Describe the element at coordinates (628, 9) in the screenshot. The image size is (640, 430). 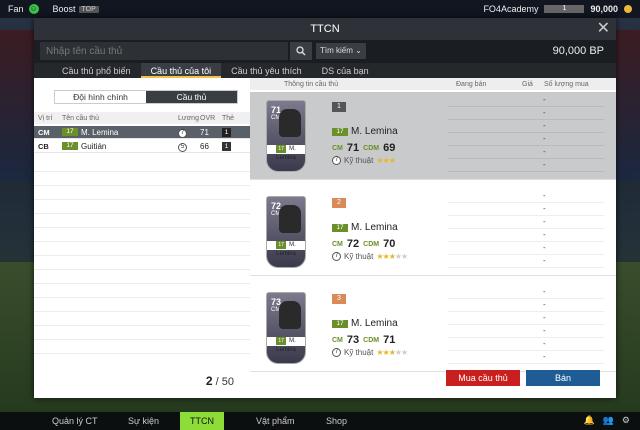
I see `coin-icon` at that location.